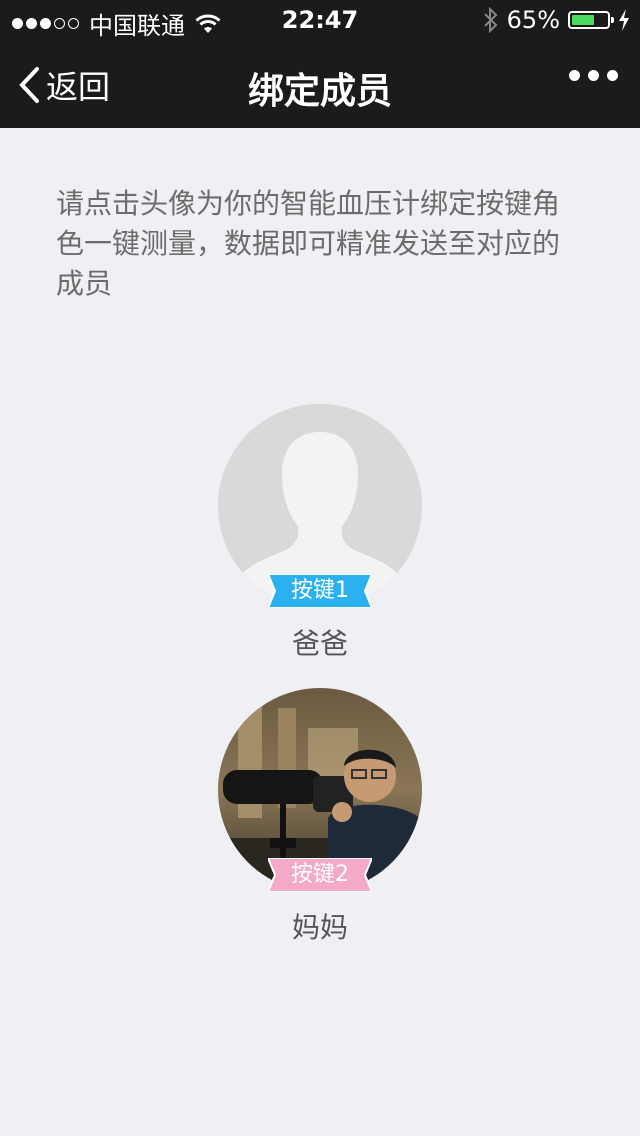  I want to click on key-tag-label: 按键2, so click(320, 874).